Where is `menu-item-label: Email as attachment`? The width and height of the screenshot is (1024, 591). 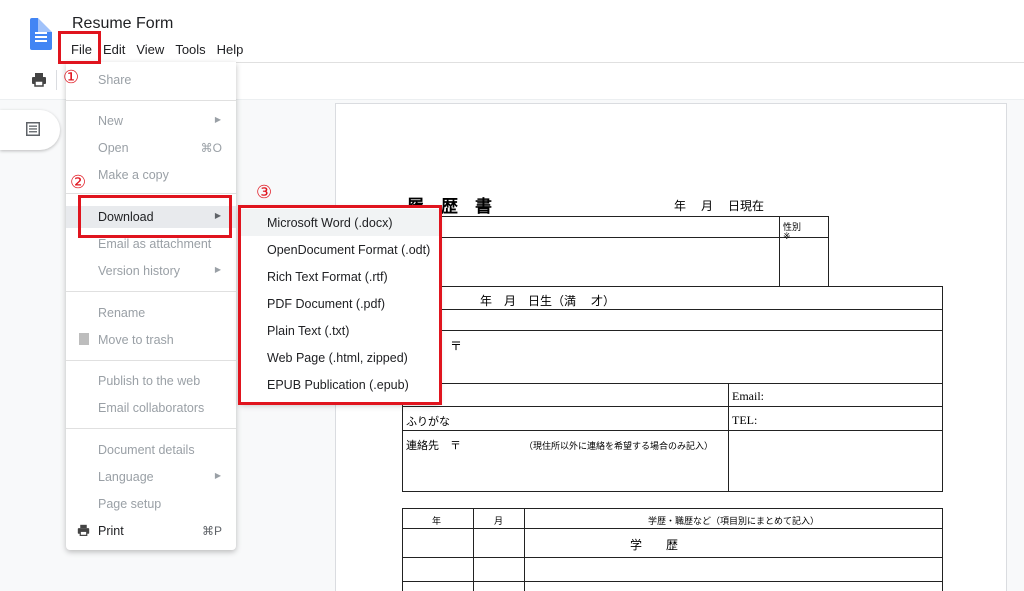 menu-item-label: Email as attachment is located at coordinates (155, 244).